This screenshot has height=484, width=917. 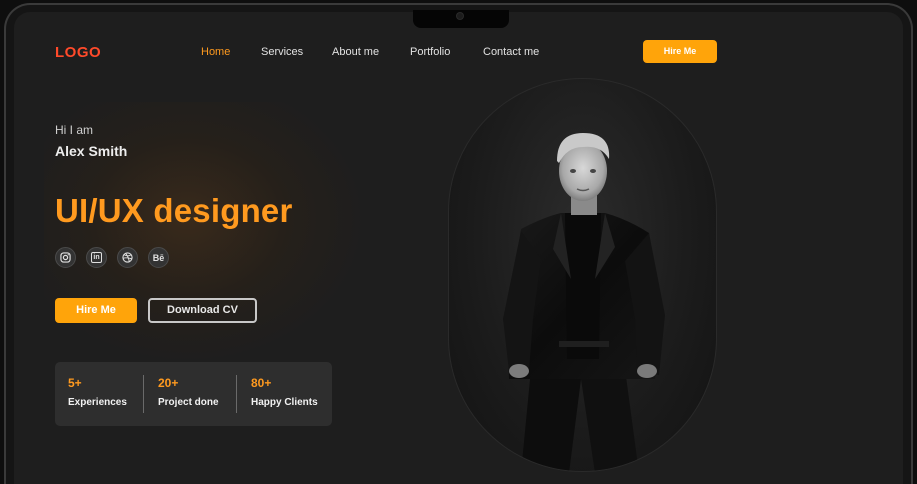 I want to click on nav-link-services: Services, so click(x=282, y=52).